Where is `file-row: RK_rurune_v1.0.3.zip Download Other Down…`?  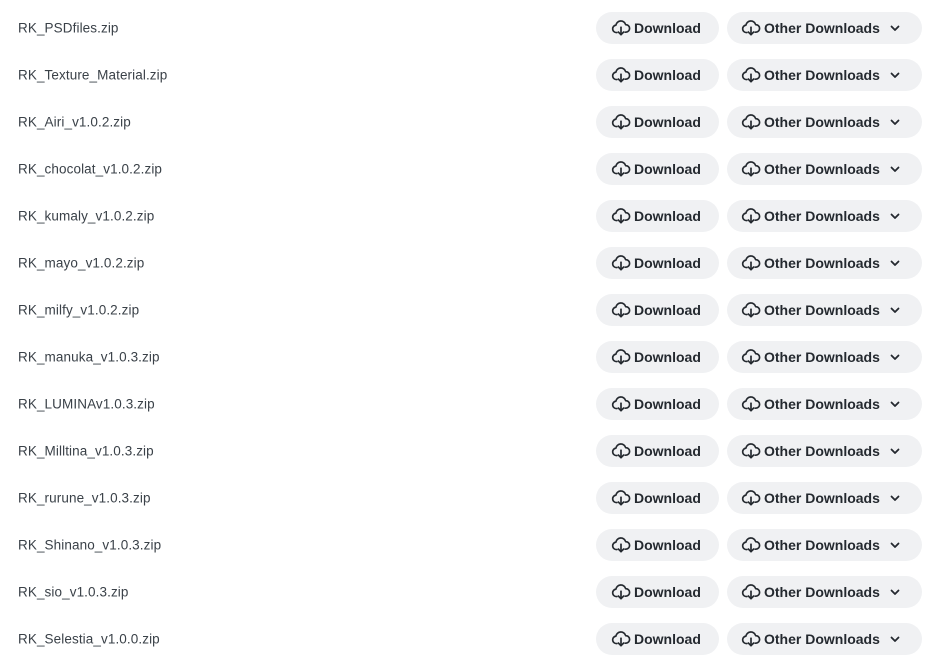
file-row: RK_rurune_v1.0.3.zip Download Other Down… is located at coordinates (466, 498).